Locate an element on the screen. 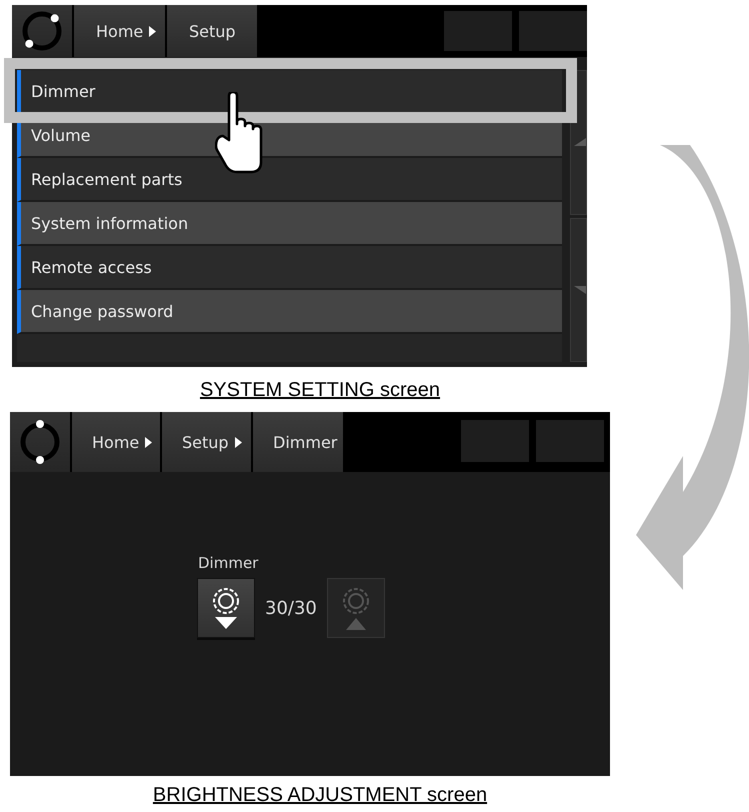 The width and height of the screenshot is (749, 812). dimmer-value: 30/30 is located at coordinates (291, 608).